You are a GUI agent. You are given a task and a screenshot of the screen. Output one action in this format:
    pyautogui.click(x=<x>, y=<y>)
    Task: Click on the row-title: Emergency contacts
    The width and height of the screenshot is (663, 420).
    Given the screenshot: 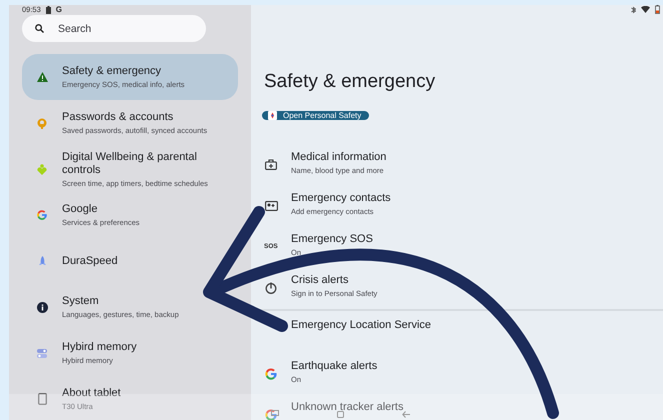 What is the action you would take?
    pyautogui.click(x=341, y=198)
    